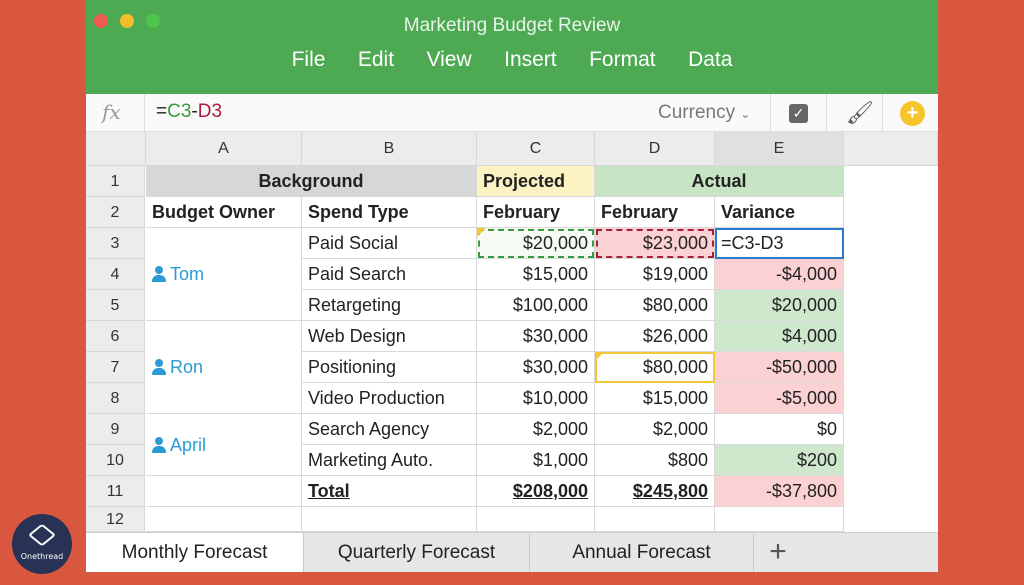  I want to click on formula-ref-d3: D3, so click(210, 111).